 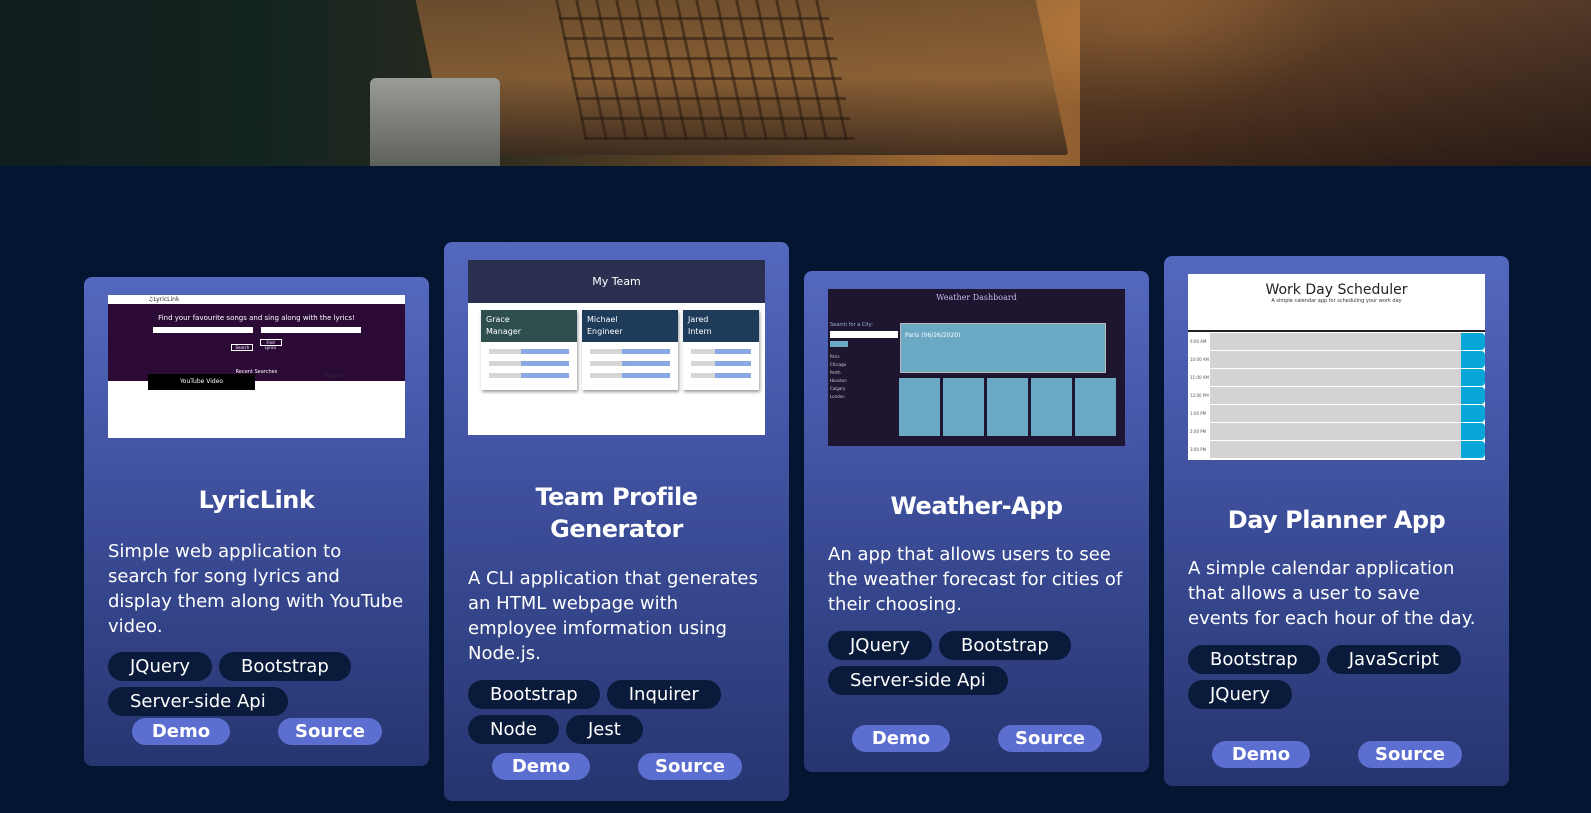 What do you see at coordinates (1393, 659) in the screenshot?
I see `tag: JavaScript` at bounding box center [1393, 659].